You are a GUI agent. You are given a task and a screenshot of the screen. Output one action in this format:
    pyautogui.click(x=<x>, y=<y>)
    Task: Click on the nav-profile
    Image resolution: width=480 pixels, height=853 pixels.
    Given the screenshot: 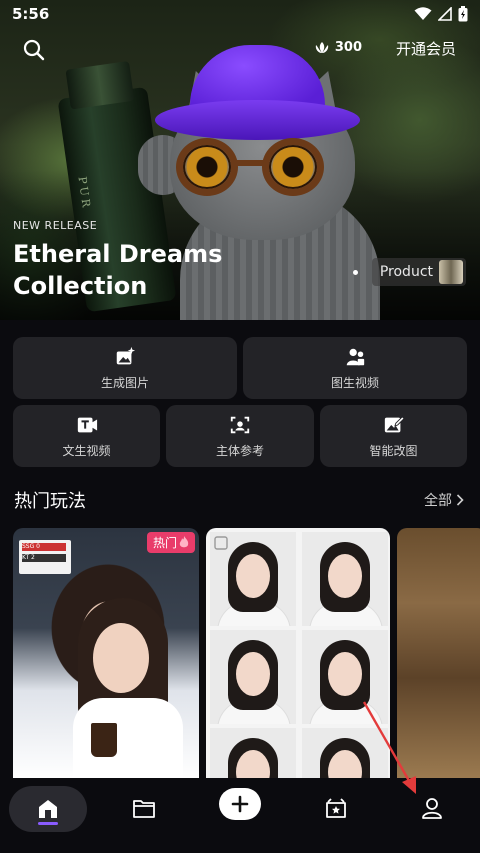 What is the action you would take?
    pyautogui.click(x=432, y=808)
    